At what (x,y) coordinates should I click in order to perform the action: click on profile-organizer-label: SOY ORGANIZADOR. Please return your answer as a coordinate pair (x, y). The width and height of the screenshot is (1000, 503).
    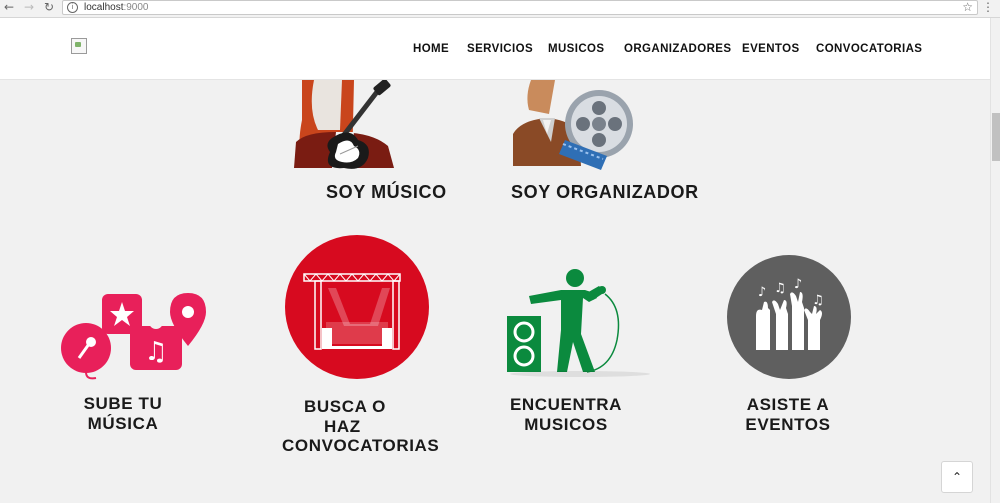
    Looking at the image, I should click on (605, 192).